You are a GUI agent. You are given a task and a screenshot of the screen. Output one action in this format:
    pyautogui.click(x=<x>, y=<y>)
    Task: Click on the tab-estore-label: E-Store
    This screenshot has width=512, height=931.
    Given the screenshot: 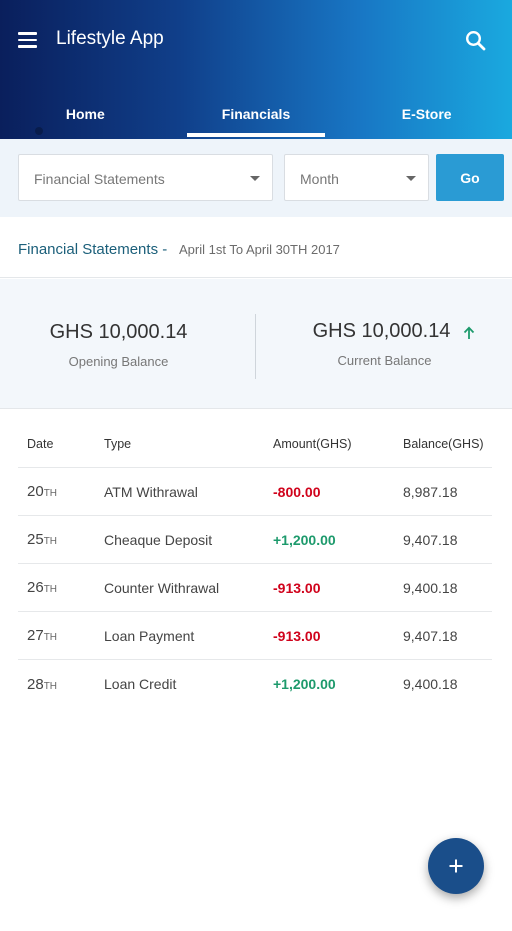 What is the action you would take?
    pyautogui.click(x=426, y=113)
    